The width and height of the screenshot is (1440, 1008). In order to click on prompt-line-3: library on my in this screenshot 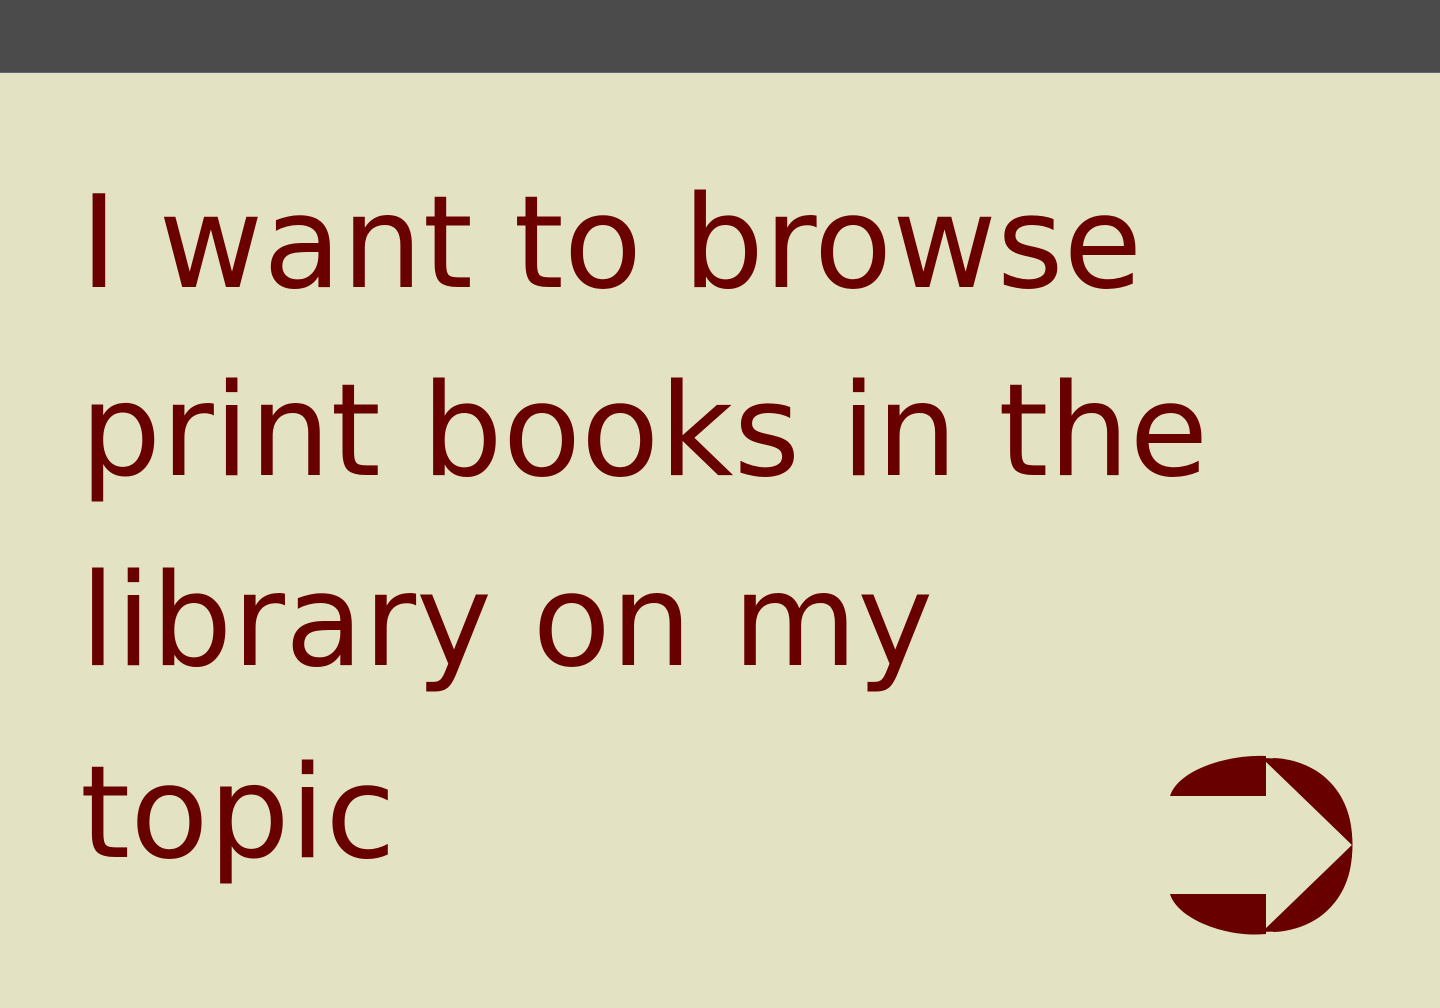, I will do `click(507, 621)`.